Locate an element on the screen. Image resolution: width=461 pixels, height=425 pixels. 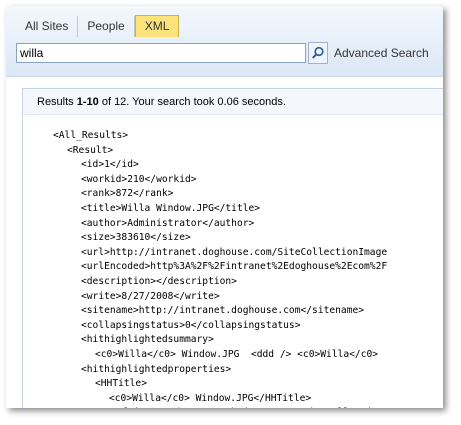
advanced-search-link: Advanced Search is located at coordinates (381, 53).